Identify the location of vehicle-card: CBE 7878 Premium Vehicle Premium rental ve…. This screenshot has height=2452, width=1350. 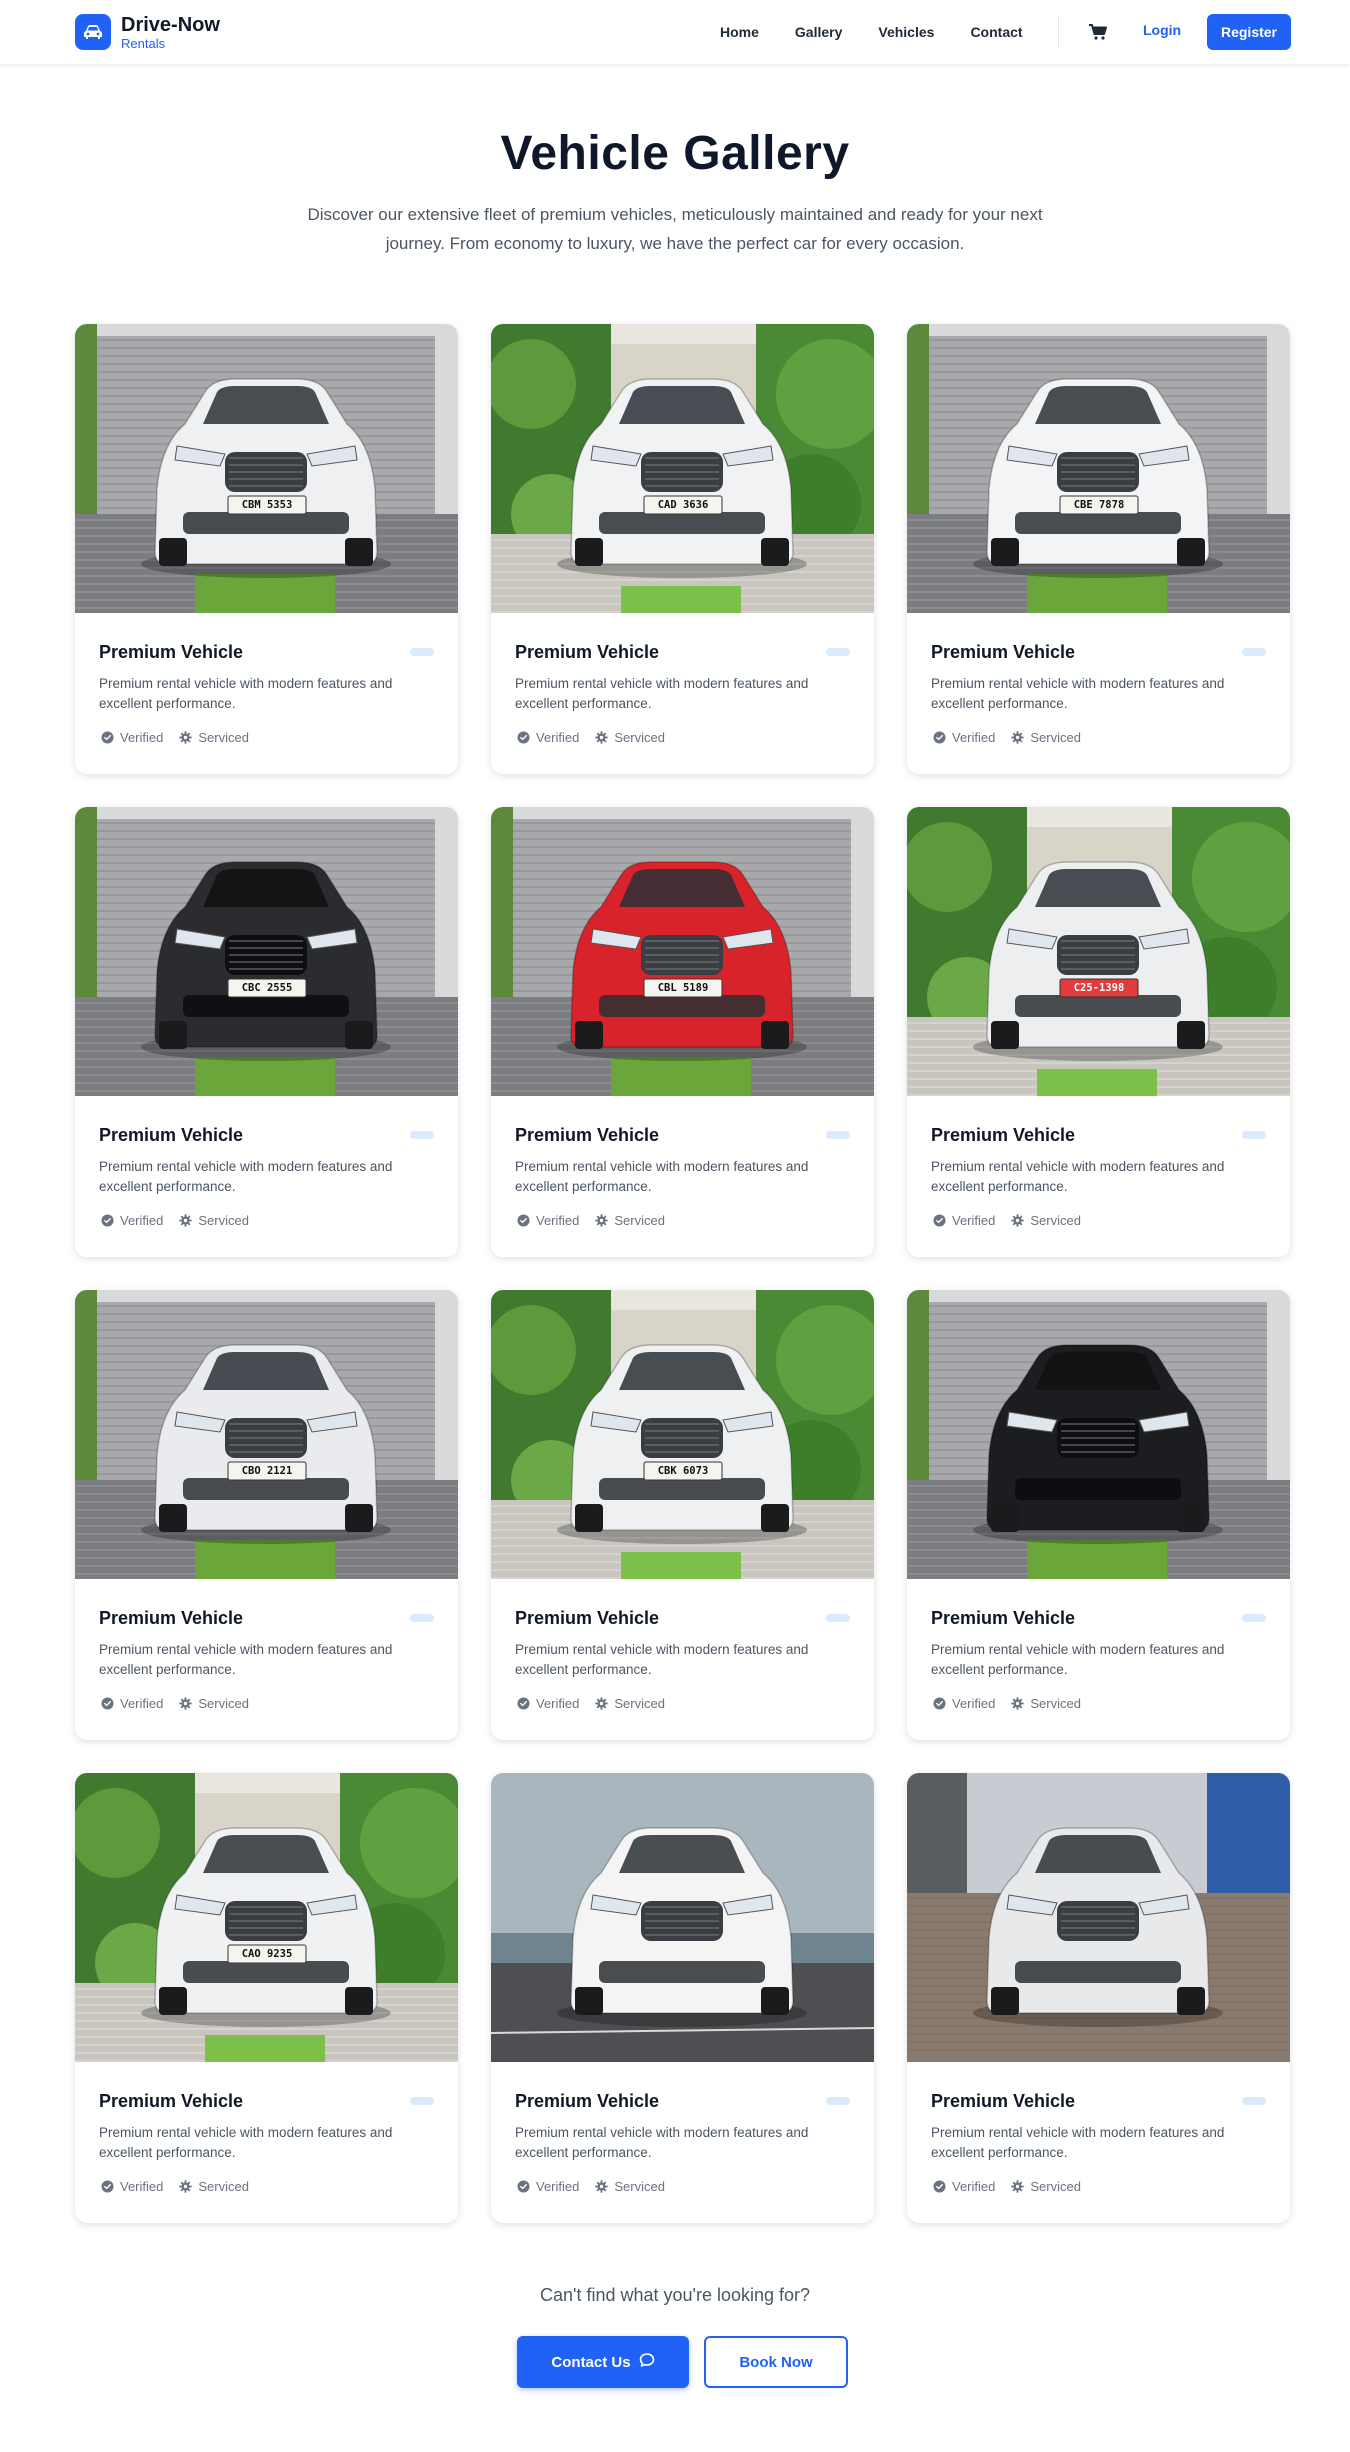
(1098, 549).